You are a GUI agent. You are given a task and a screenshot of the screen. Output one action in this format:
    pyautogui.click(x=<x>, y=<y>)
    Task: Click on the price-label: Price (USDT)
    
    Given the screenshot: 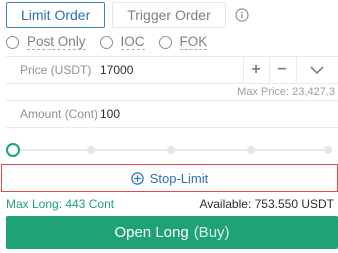 What is the action you would take?
    pyautogui.click(x=56, y=70)
    